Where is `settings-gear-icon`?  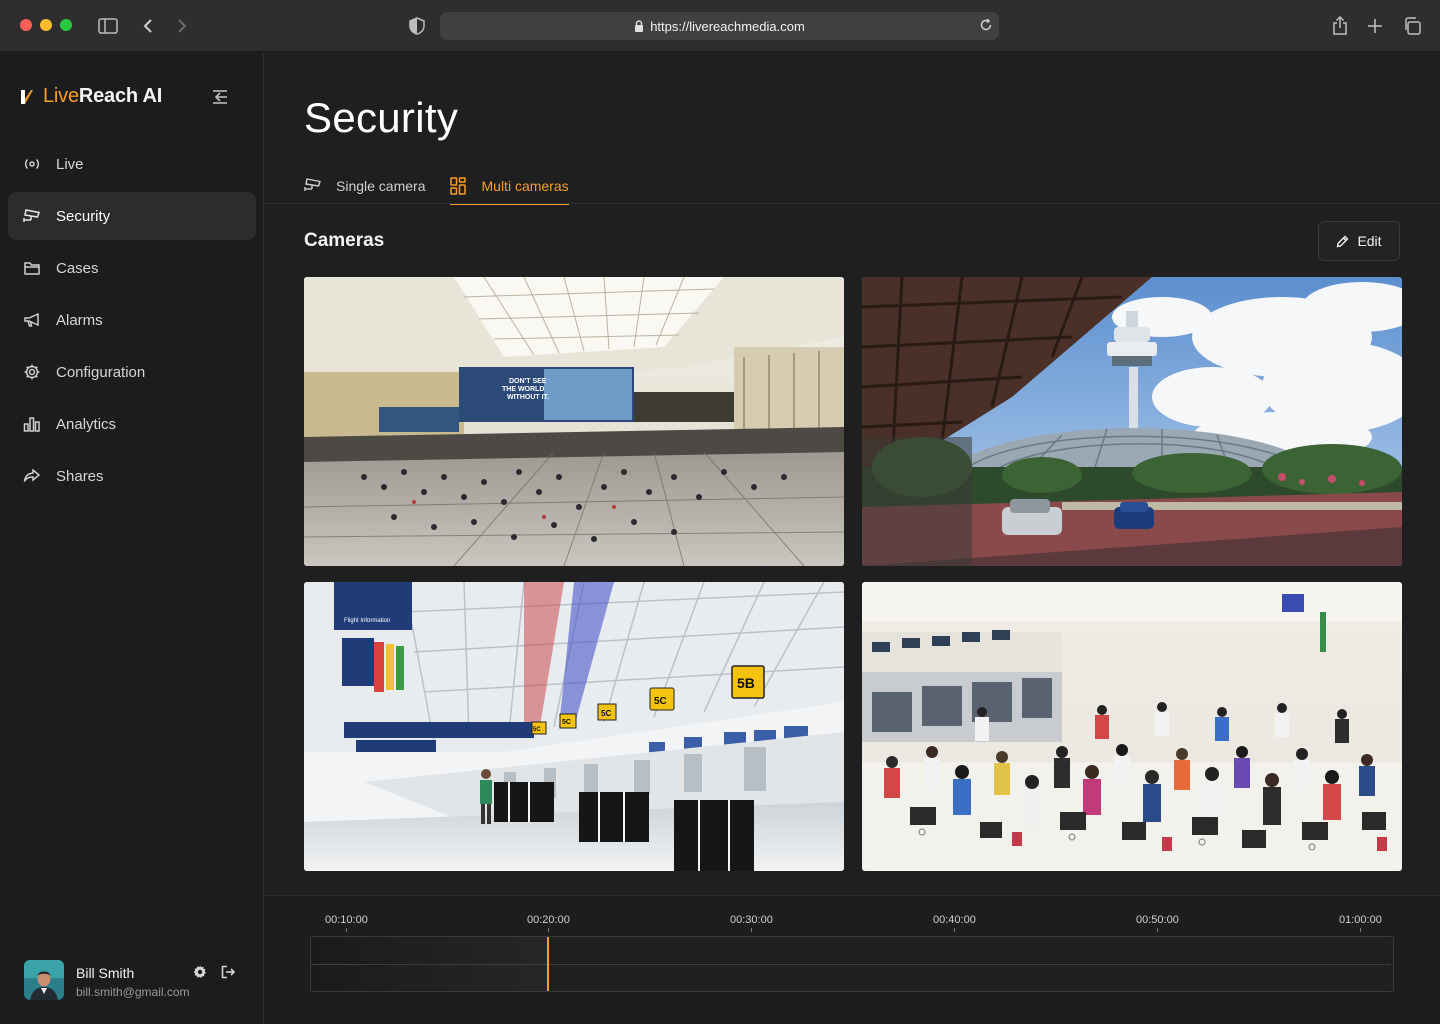
settings-gear-icon is located at coordinates (200, 972).